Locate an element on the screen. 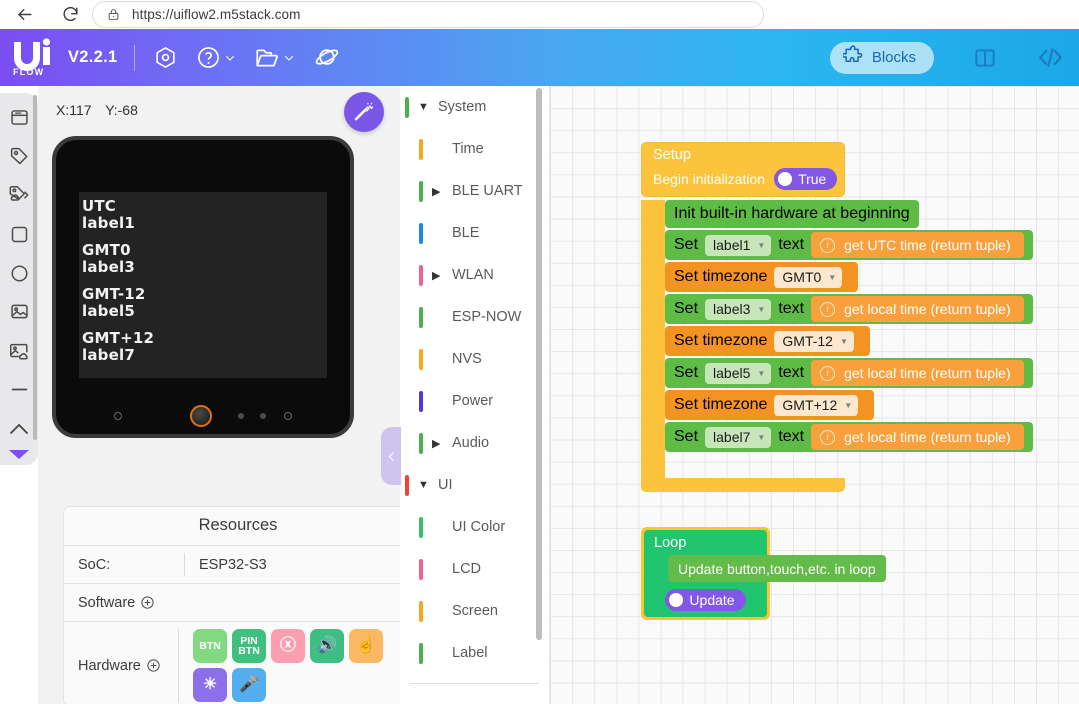 The width and height of the screenshot is (1079, 704). category-item-ui: ▼ UI is located at coordinates (474, 485).